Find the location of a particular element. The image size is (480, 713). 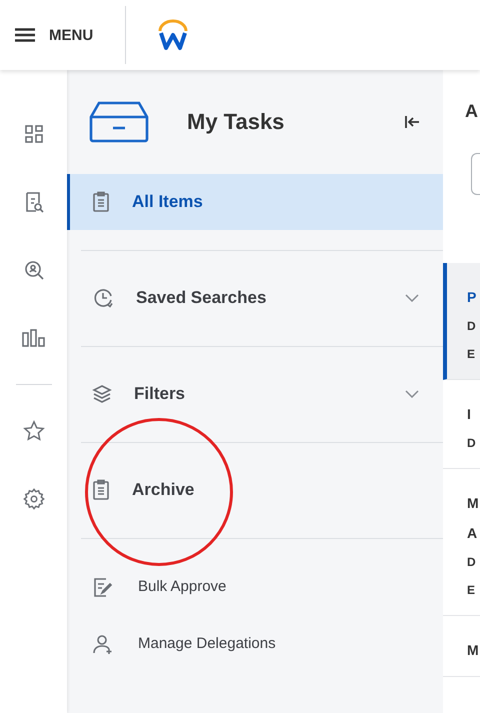

task-menu-item: Manage Delegations is located at coordinates (255, 643).